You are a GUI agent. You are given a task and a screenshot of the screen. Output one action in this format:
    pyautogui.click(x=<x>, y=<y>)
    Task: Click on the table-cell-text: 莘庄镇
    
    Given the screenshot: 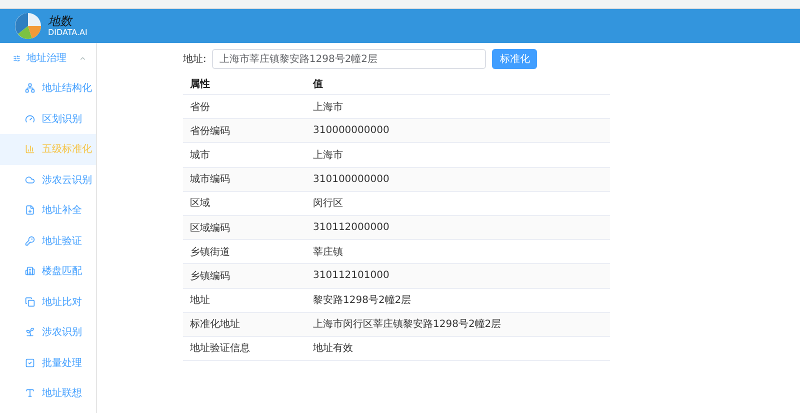 What is the action you would take?
    pyautogui.click(x=328, y=252)
    